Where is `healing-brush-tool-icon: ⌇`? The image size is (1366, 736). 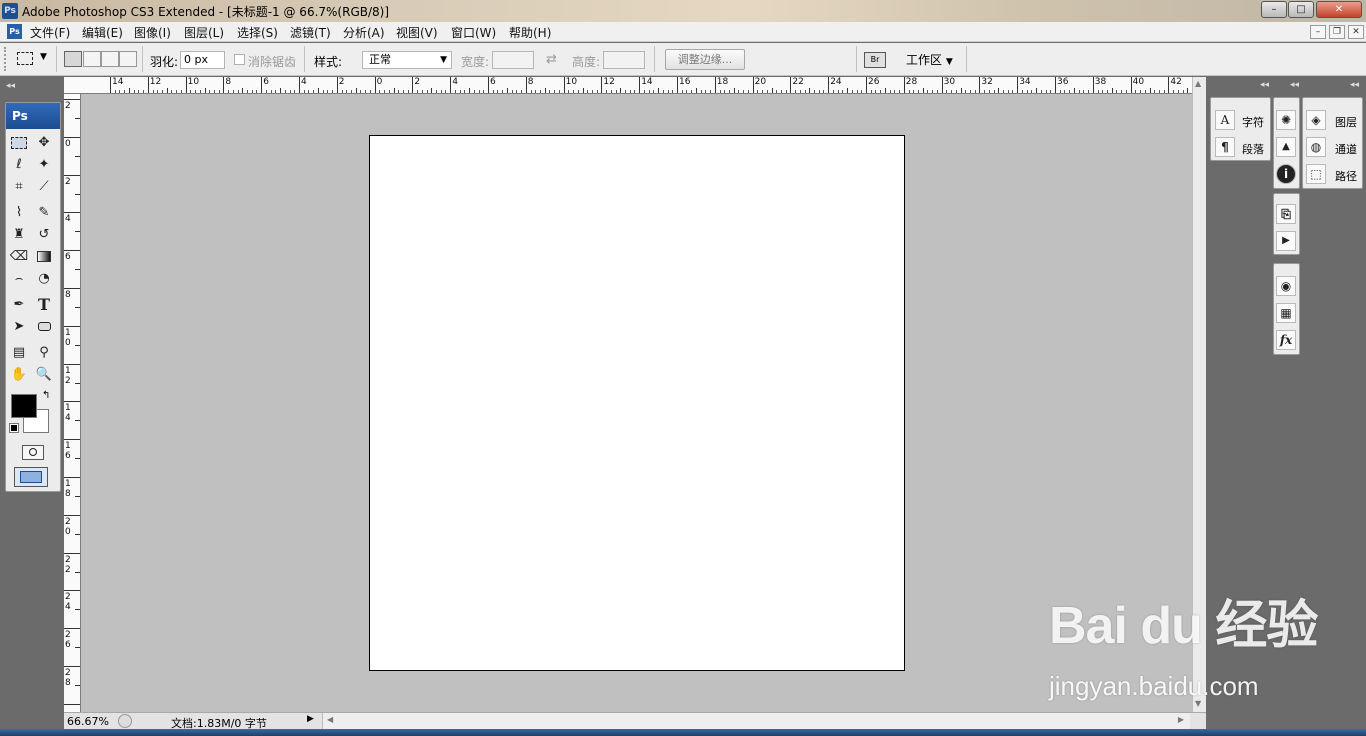 healing-brush-tool-icon: ⌇ is located at coordinates (19, 213).